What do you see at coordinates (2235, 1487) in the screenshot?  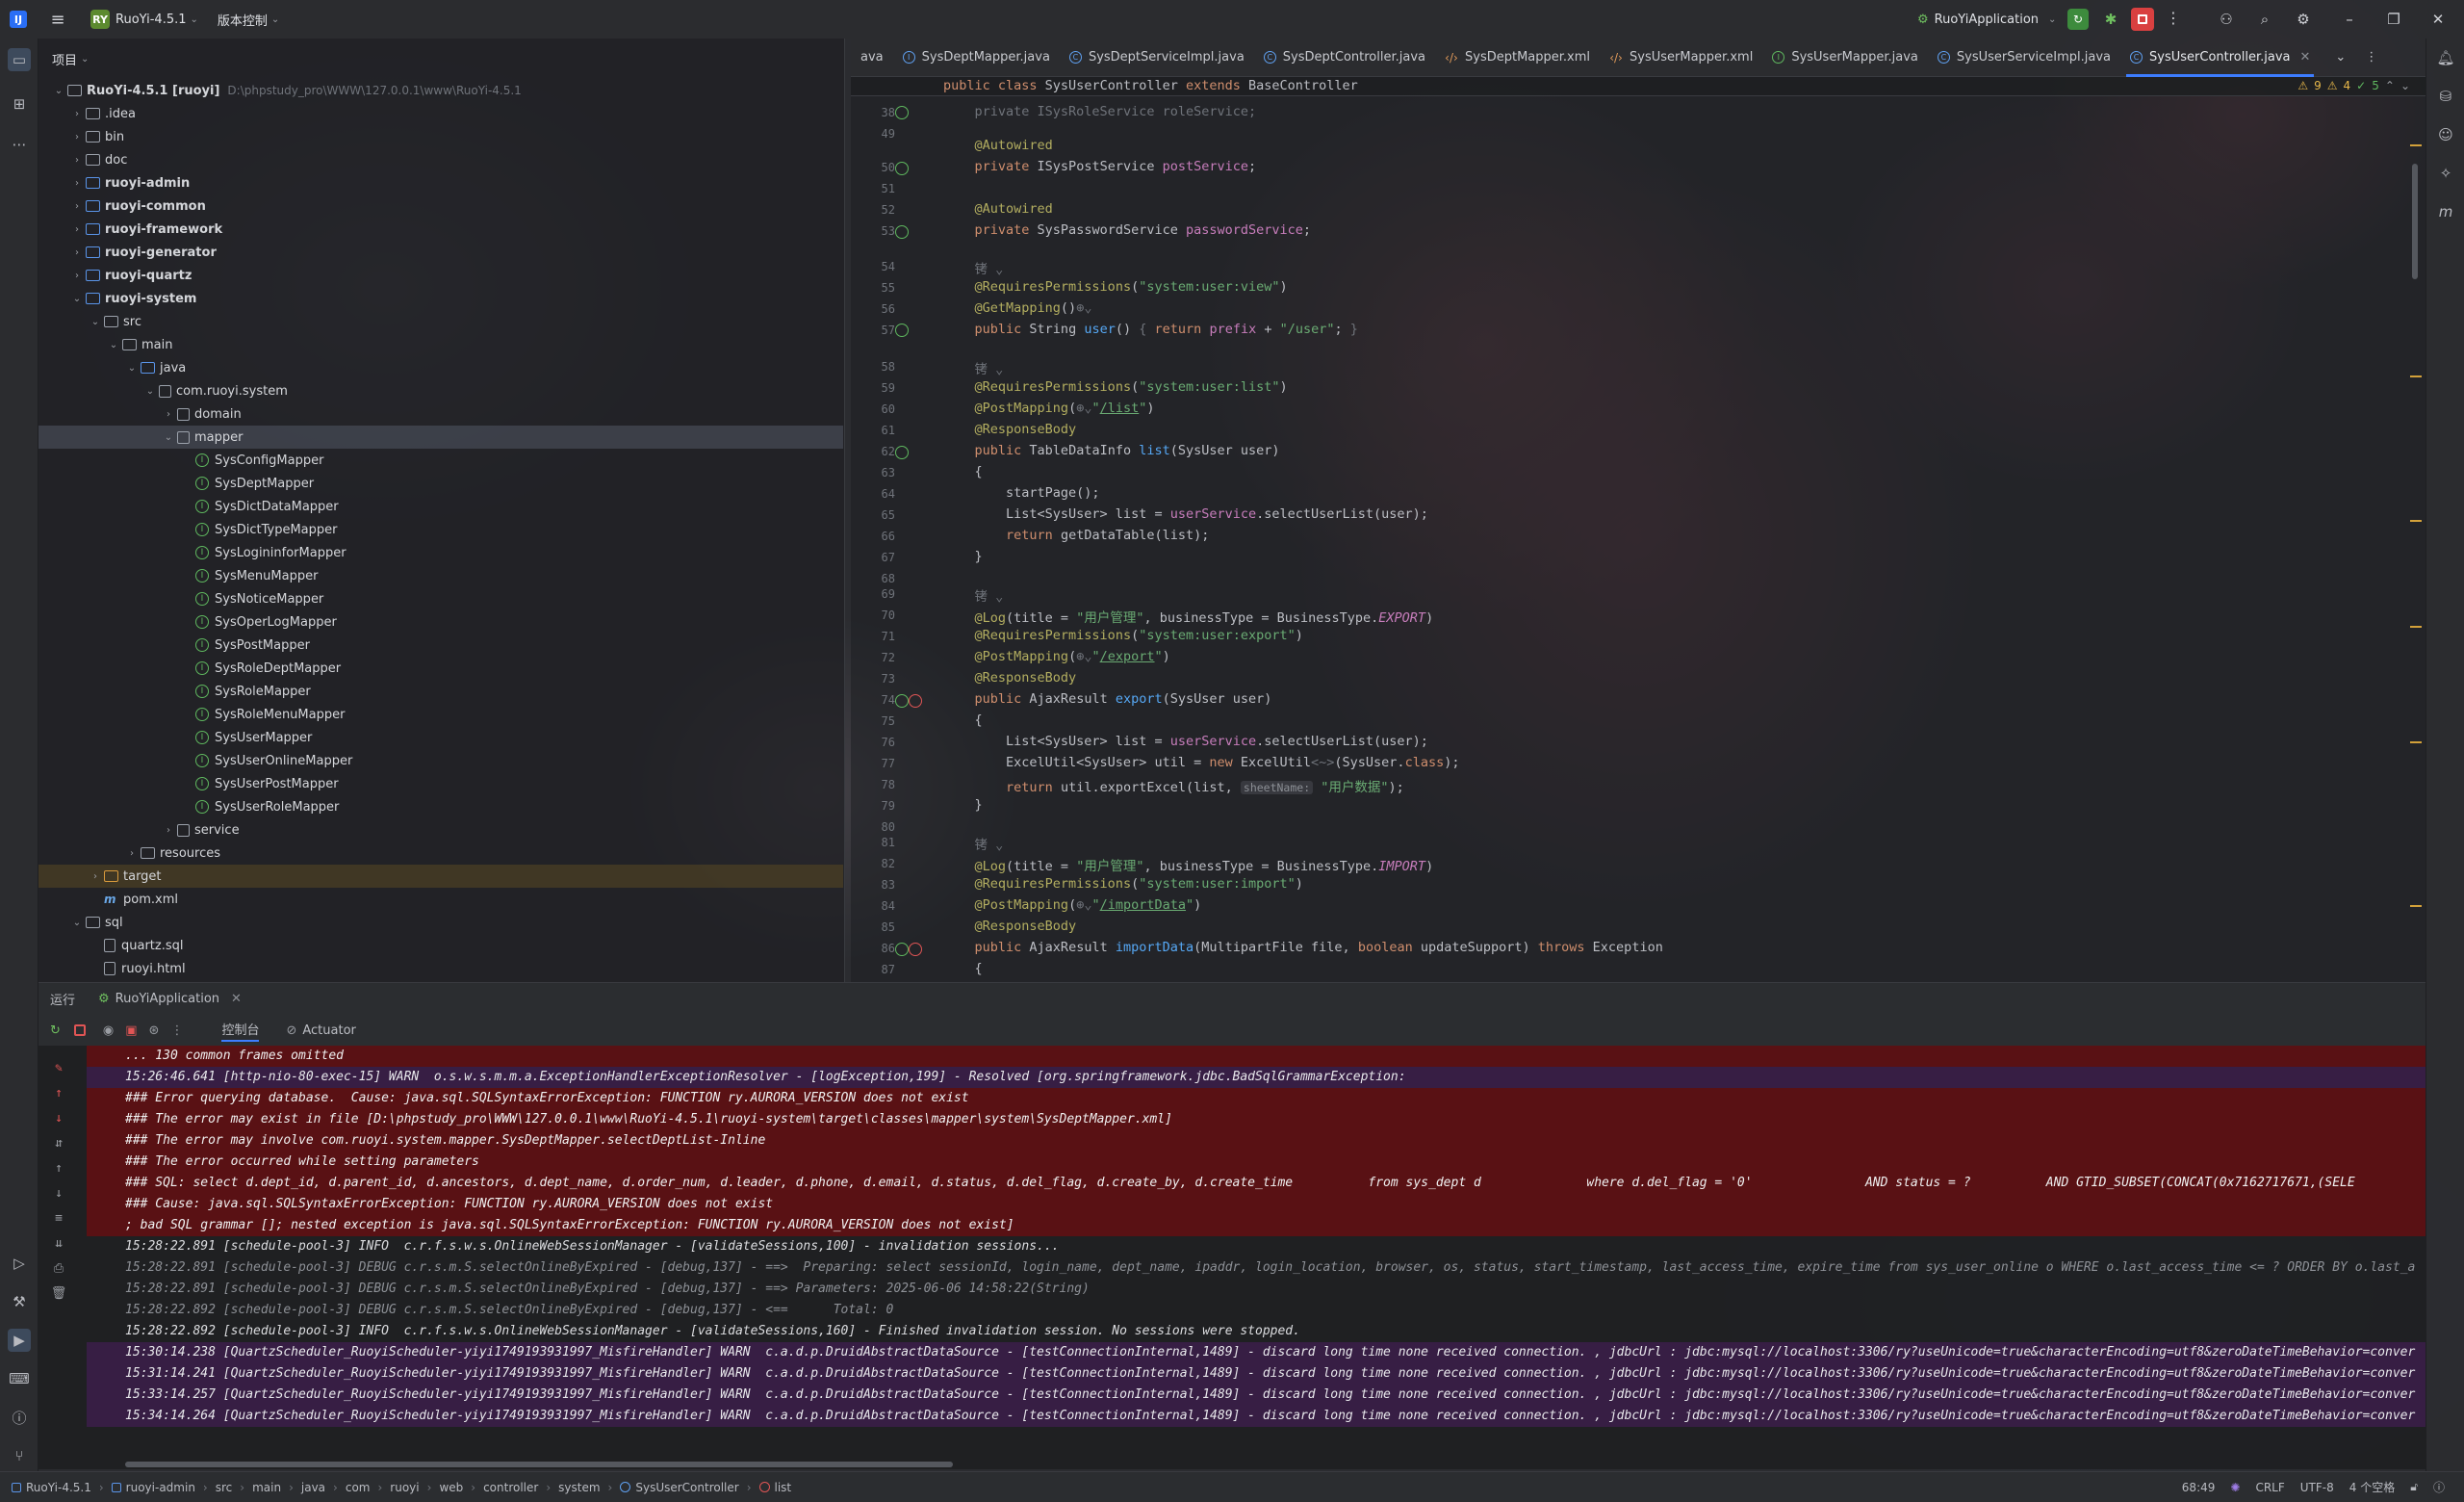 I see `ai-status-icon: ✺` at bounding box center [2235, 1487].